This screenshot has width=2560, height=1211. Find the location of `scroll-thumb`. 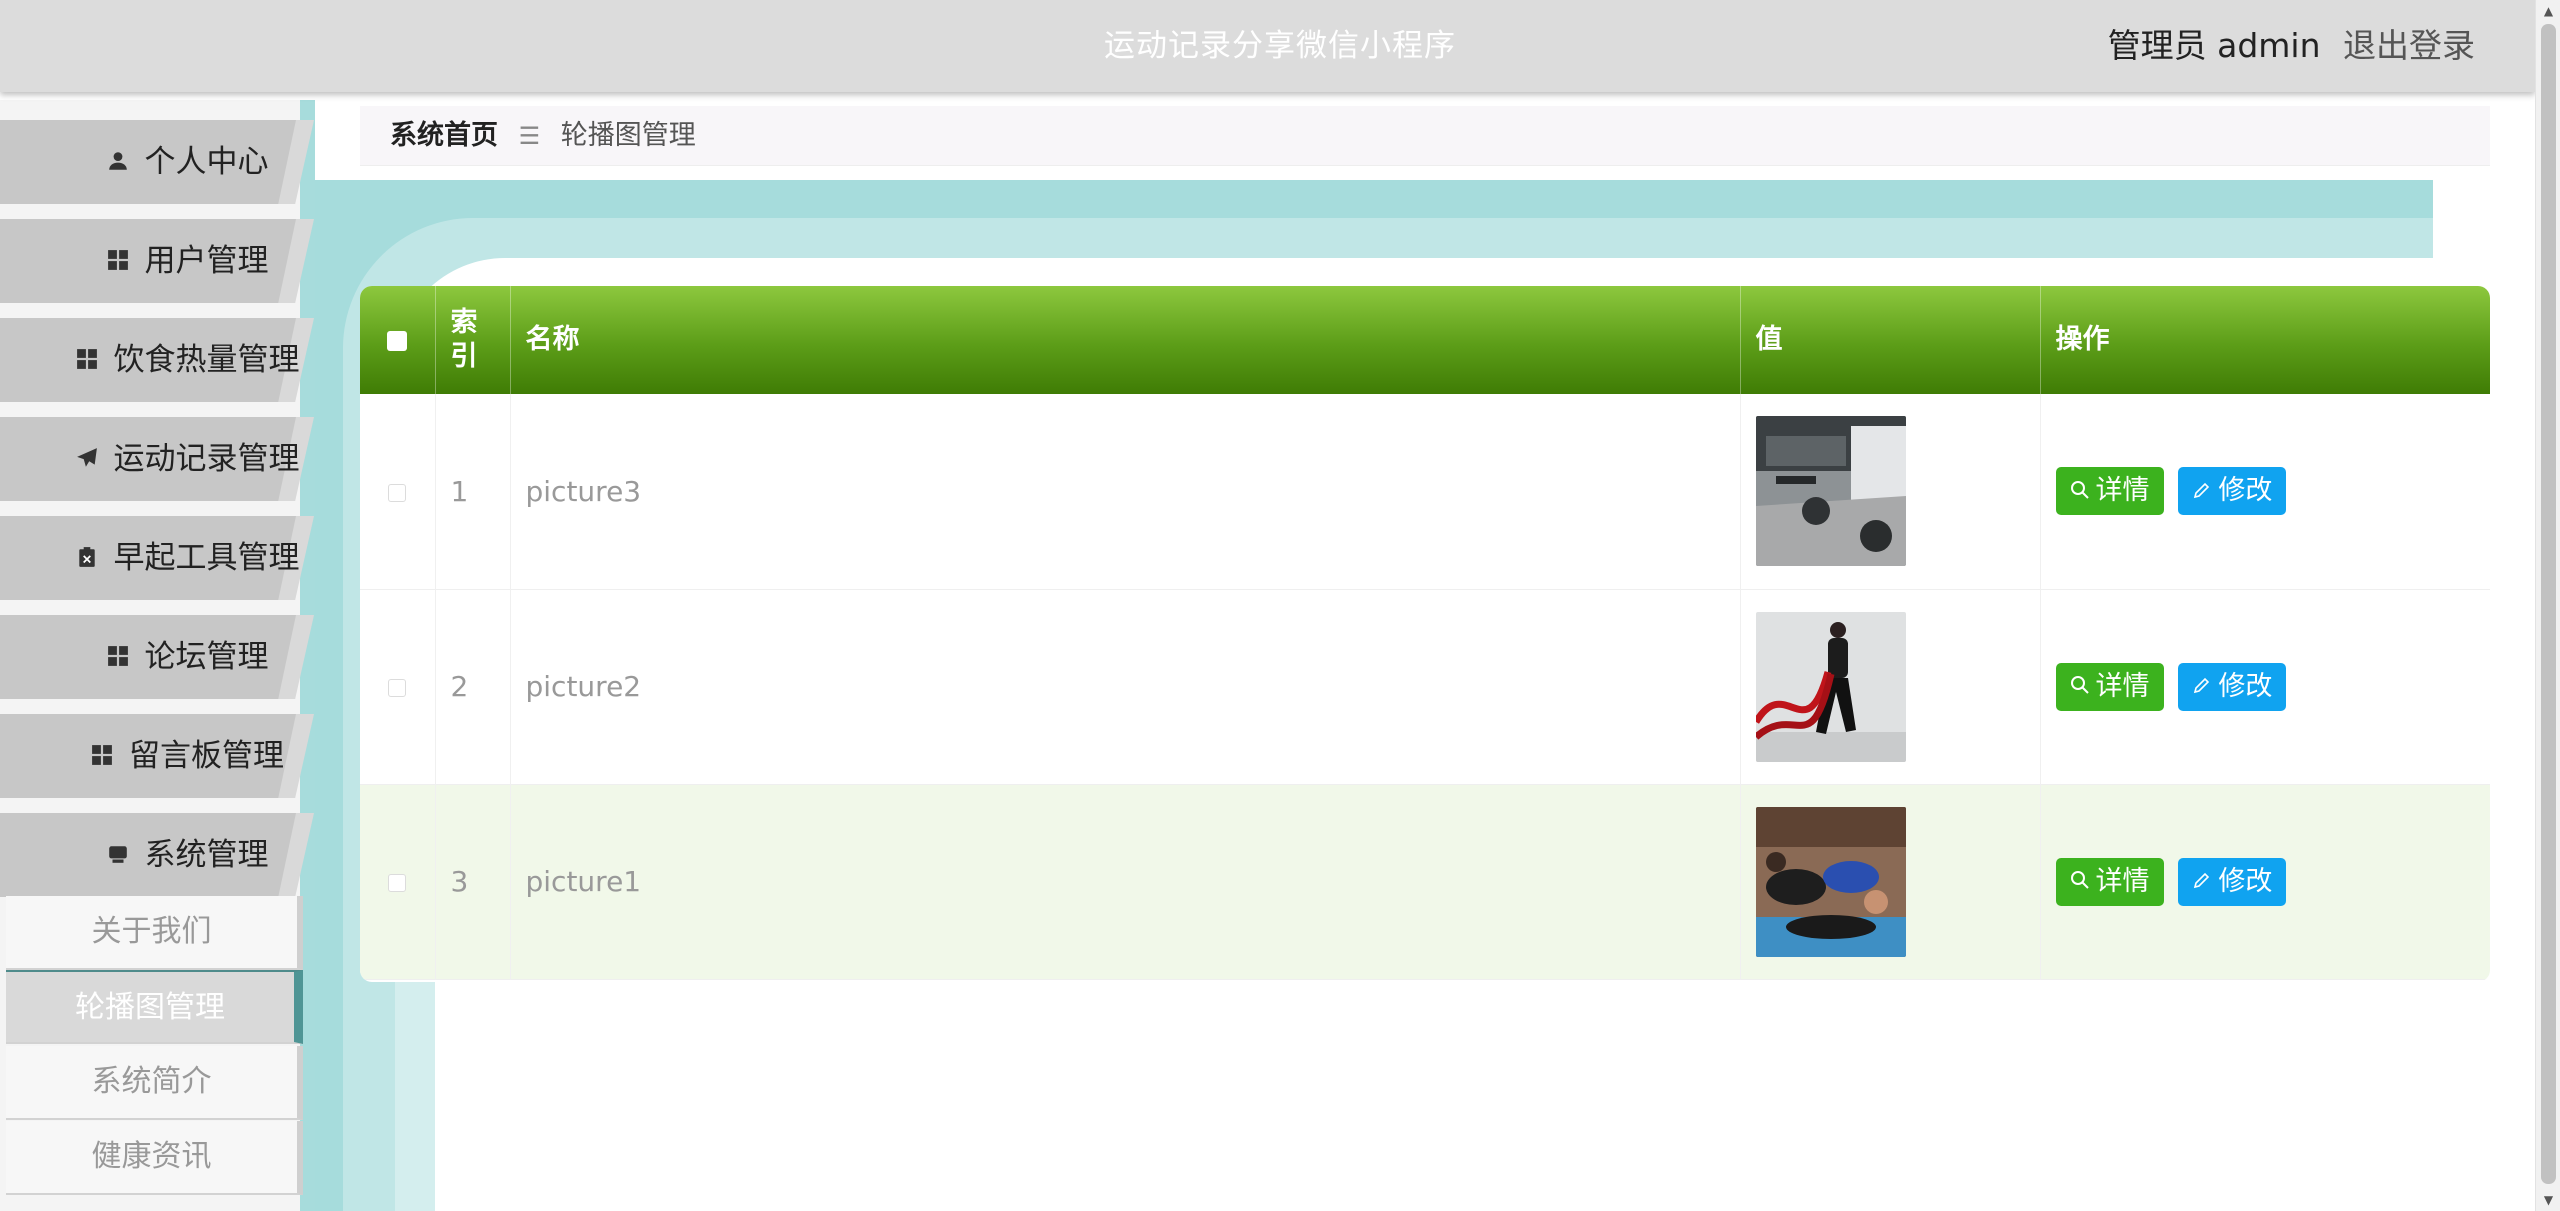

scroll-thumb is located at coordinates (2548, 604).